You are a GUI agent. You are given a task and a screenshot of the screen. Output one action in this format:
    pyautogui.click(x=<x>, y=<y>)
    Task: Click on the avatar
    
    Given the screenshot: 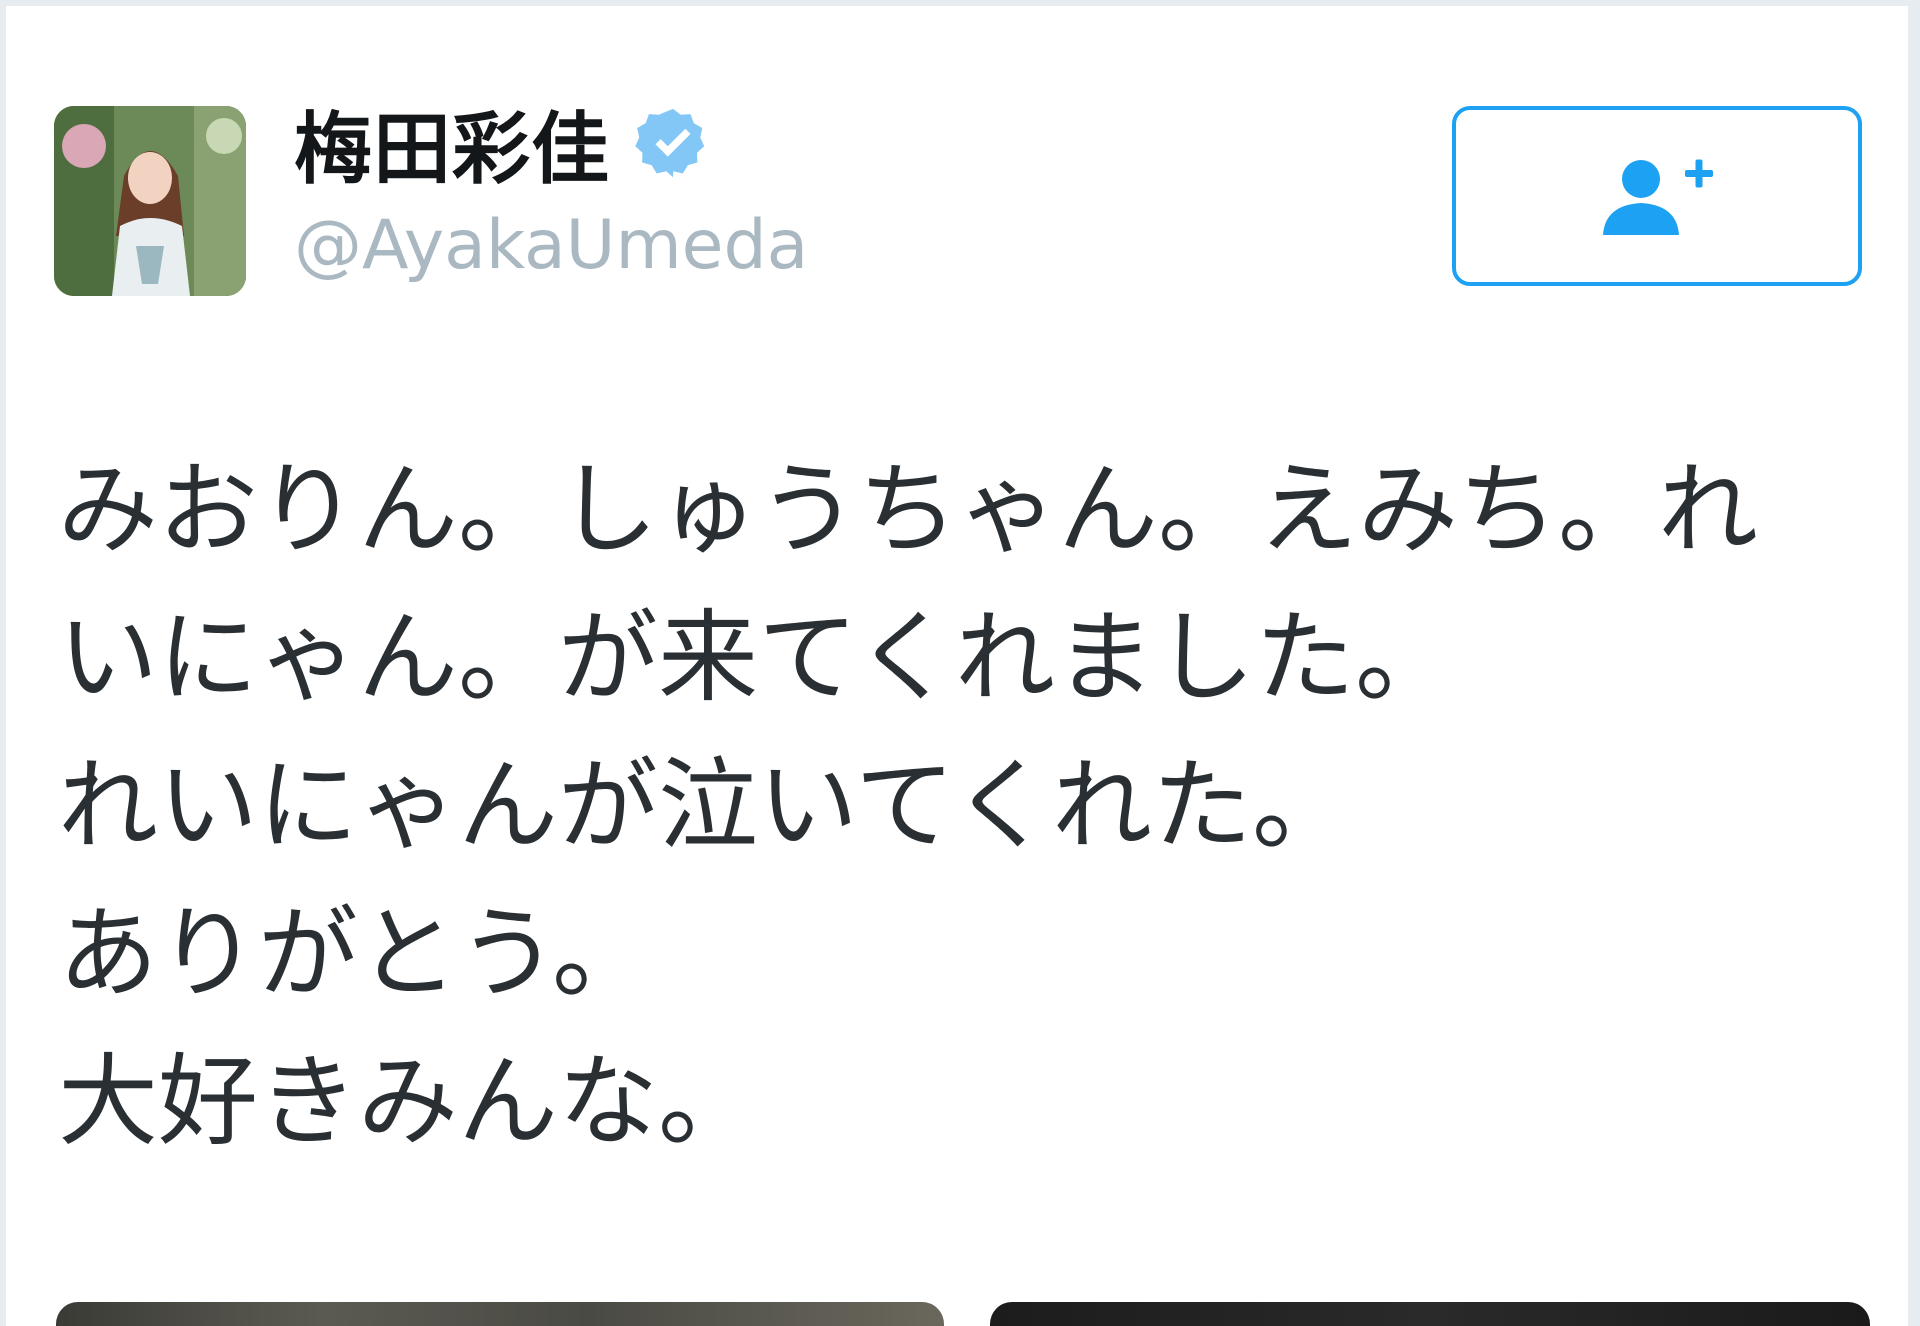 What is the action you would take?
    pyautogui.click(x=150, y=201)
    